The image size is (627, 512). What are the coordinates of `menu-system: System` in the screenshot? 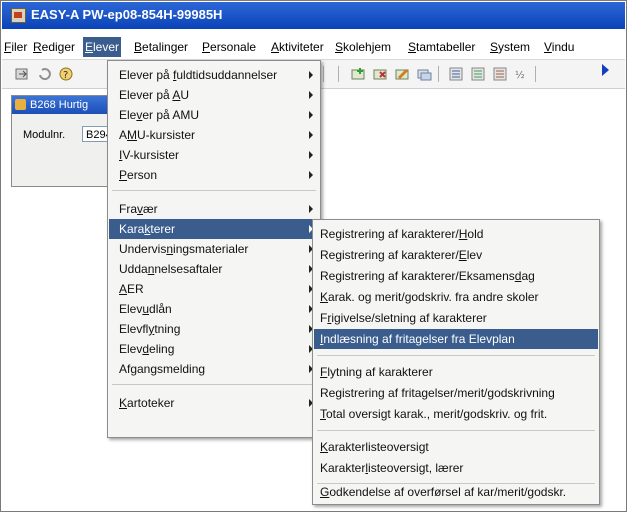 It's located at (510, 47).